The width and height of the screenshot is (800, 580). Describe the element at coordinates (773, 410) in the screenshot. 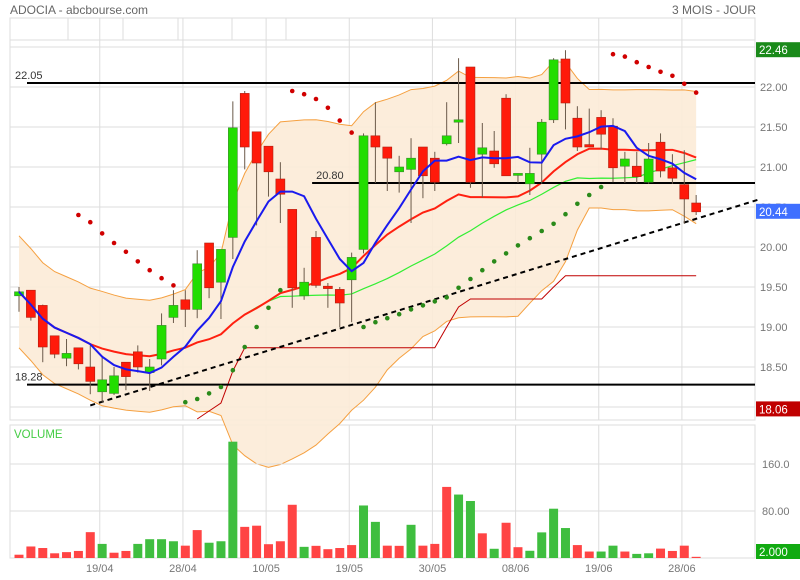

I see `low-price-badge: 18.06` at that location.